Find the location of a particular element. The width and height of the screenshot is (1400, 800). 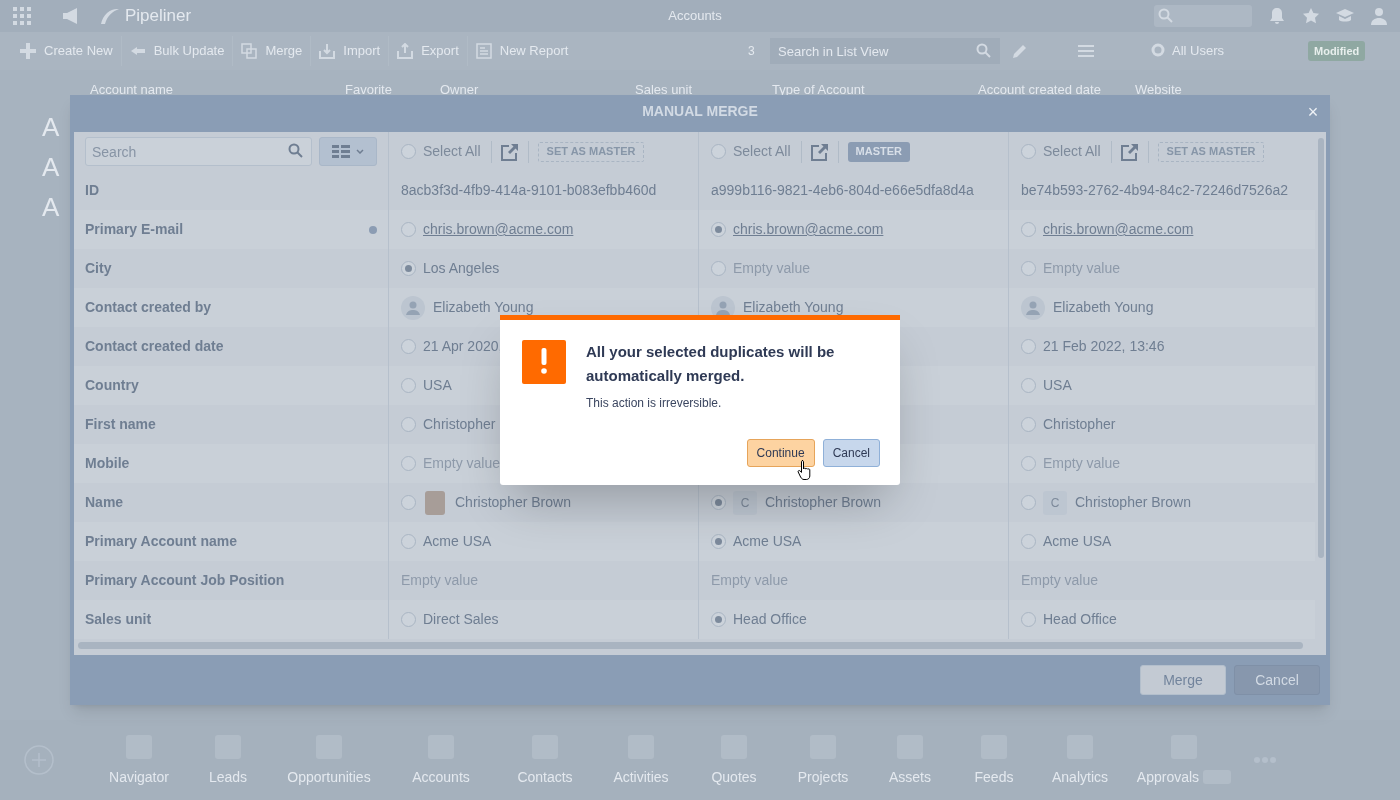

toolbar-button: Export is located at coordinates (427, 51).